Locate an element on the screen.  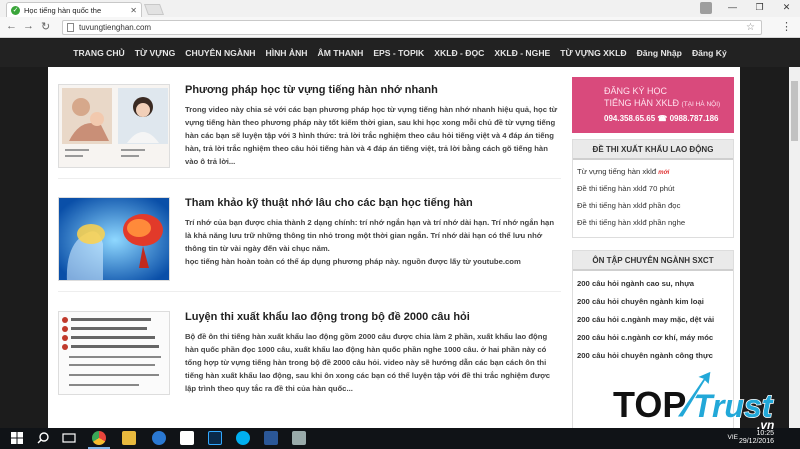
widget-link: 200 câu hỏi ngành cao su, nhựa is located at coordinates (653, 284).